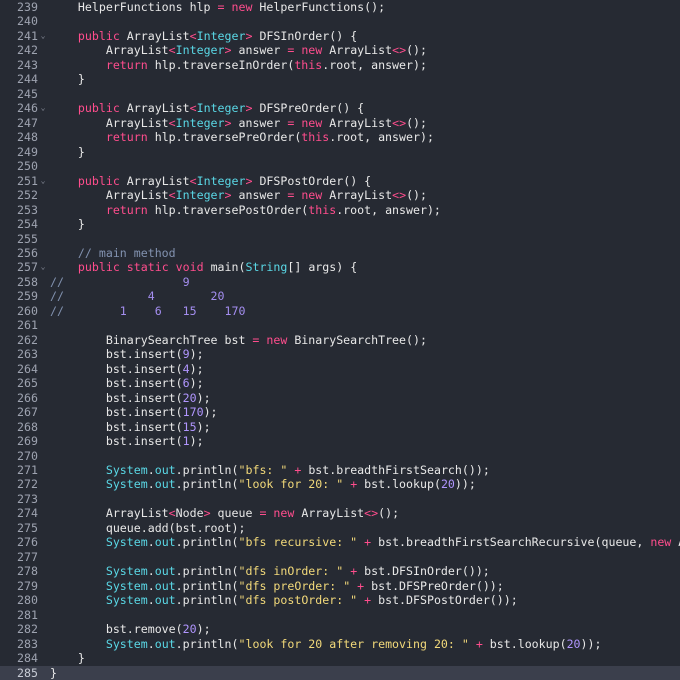  Describe the element at coordinates (228, 50) in the screenshot. I see `code-token: >` at that location.